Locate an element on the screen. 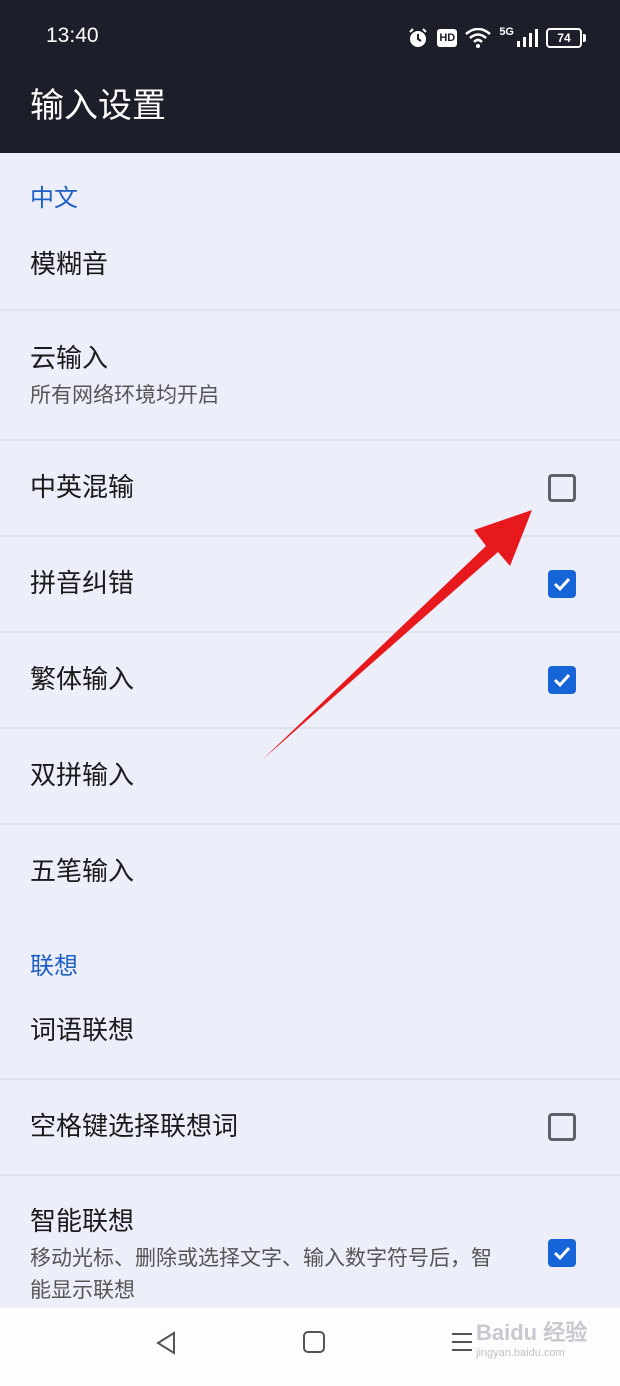 The width and height of the screenshot is (620, 1386). watermark-brand: Baidu 经验 is located at coordinates (532, 1332).